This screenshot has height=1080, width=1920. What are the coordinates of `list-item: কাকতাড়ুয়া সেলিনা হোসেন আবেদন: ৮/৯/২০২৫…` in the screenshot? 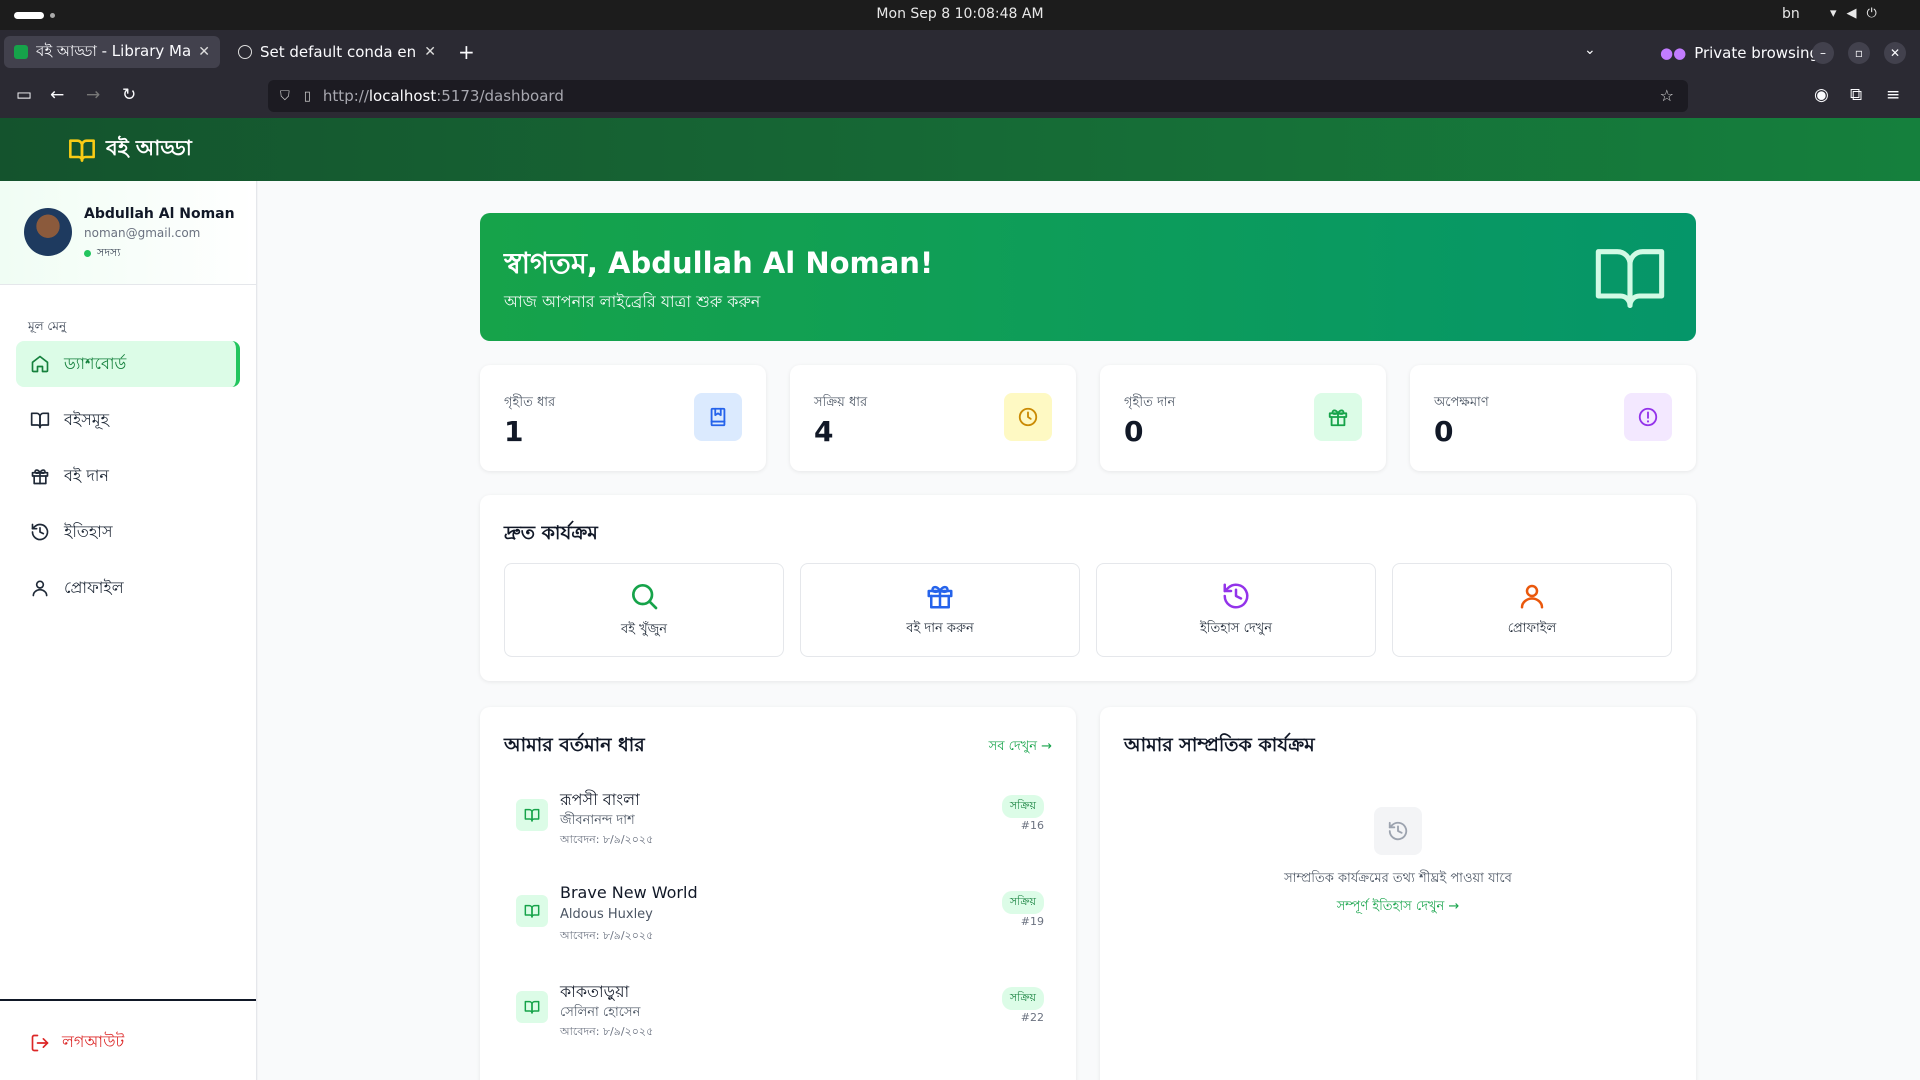 It's located at (778, 1010).